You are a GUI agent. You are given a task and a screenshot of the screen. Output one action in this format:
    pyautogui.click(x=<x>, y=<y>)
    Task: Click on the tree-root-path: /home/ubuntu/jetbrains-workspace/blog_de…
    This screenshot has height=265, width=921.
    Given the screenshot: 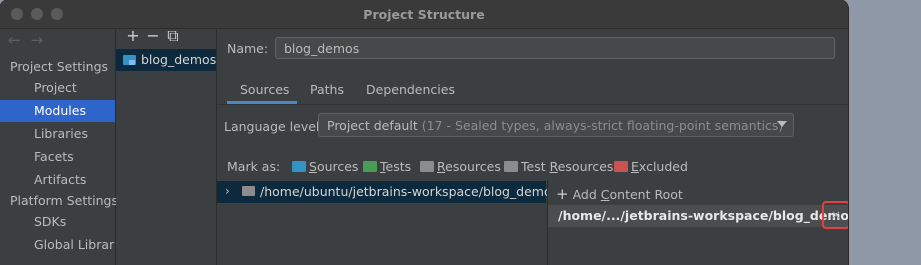 What is the action you would take?
    pyautogui.click(x=409, y=191)
    